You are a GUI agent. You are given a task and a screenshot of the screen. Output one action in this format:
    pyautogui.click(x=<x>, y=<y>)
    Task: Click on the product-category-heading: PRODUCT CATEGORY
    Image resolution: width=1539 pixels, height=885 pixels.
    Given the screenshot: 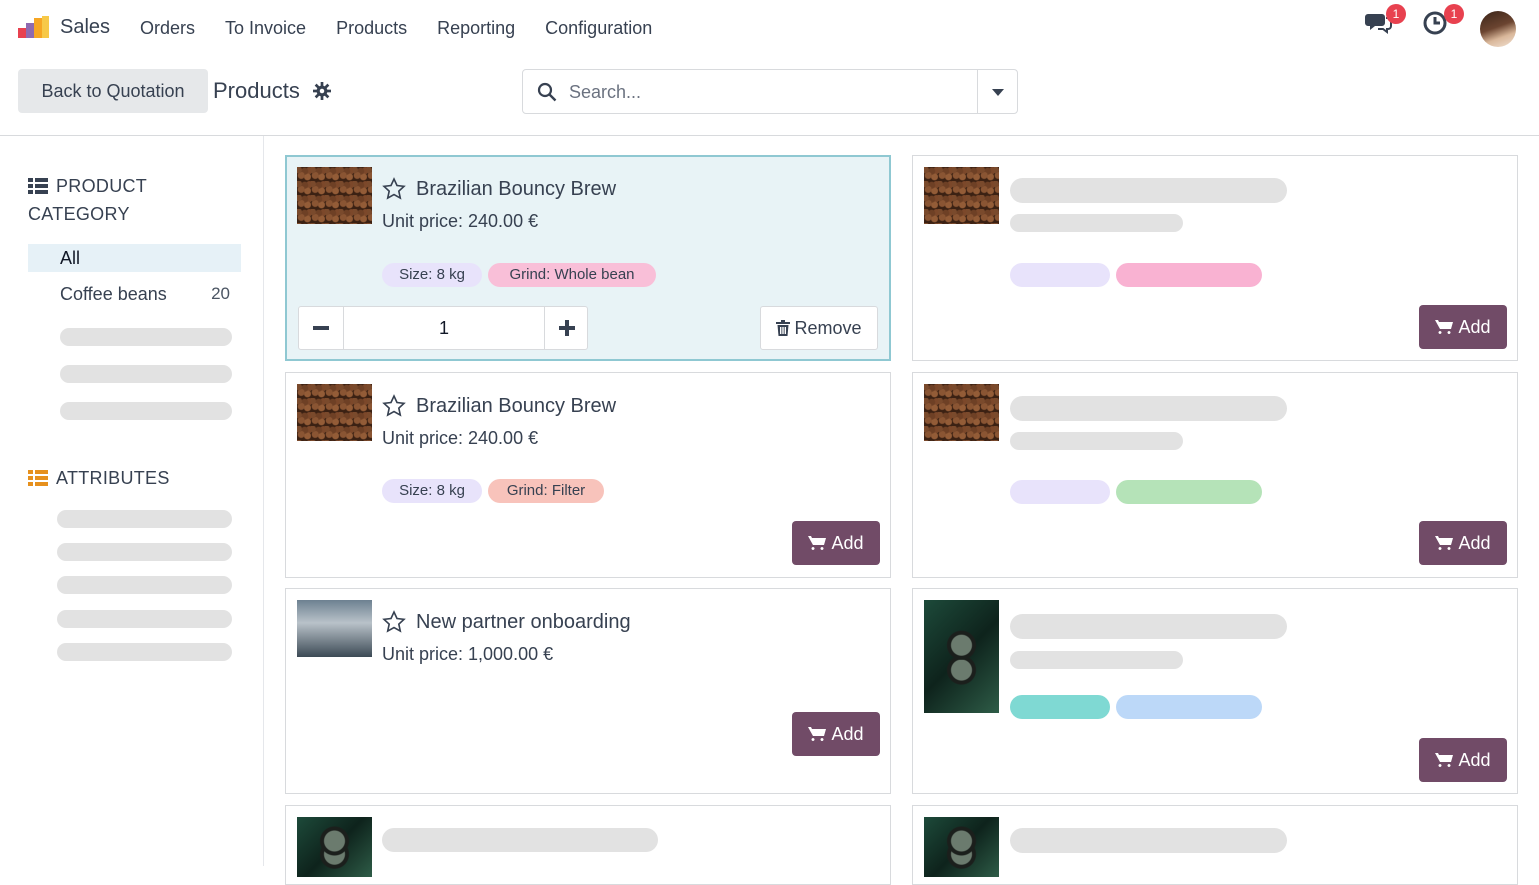 What is the action you would take?
    pyautogui.click(x=88, y=200)
    